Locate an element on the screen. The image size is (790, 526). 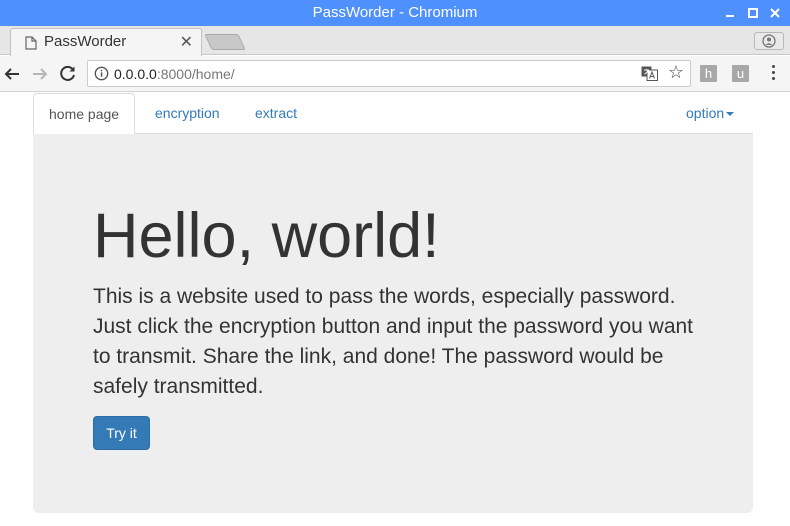
window-titlebar: PassWorder - Chromium is located at coordinates (395, 13).